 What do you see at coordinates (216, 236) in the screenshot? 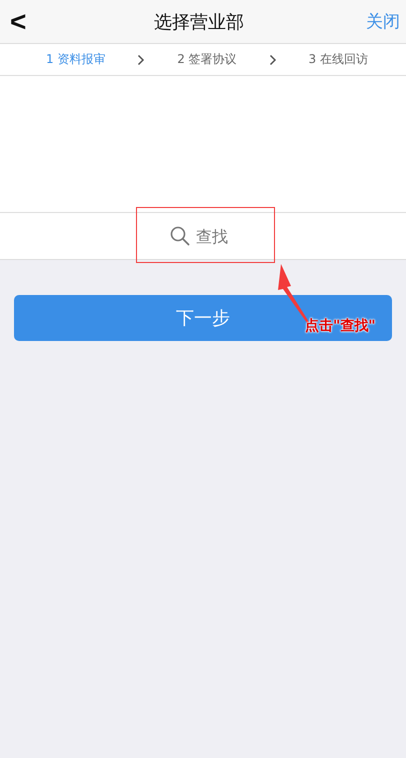
I see `search-field: 查找` at bounding box center [216, 236].